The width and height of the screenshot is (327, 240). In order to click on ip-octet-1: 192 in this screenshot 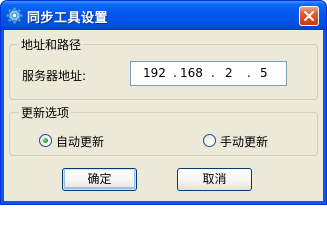, I will do `click(154, 73)`.